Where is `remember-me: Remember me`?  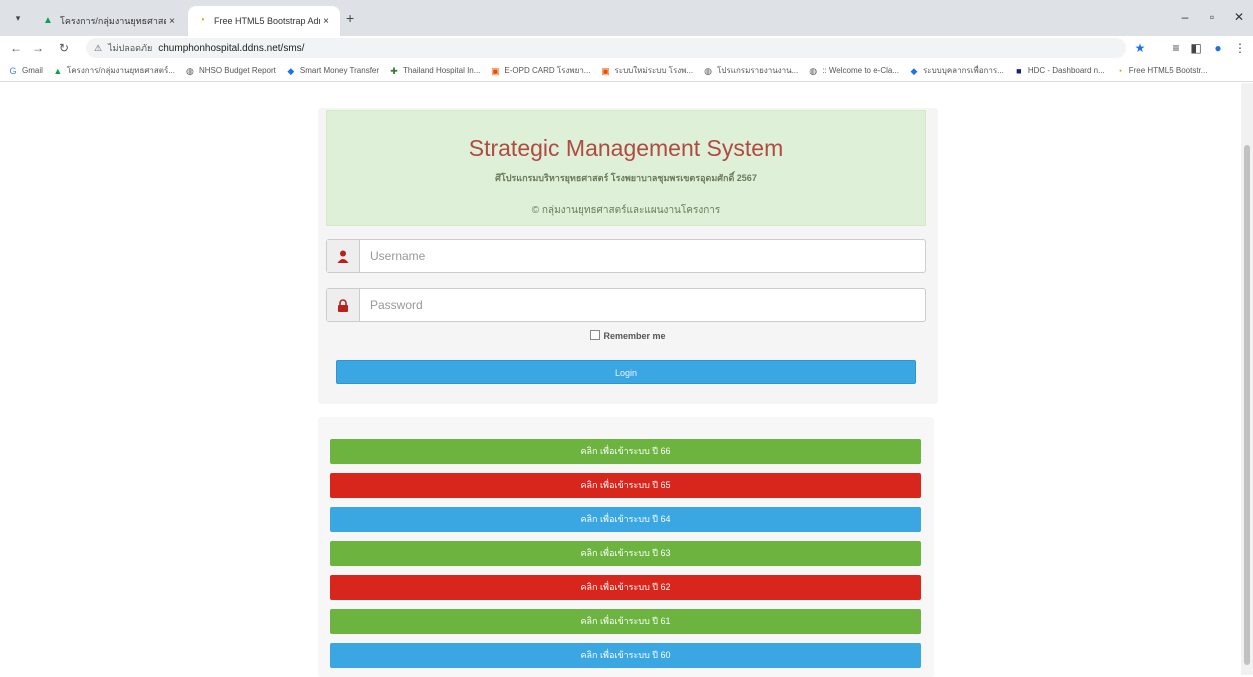 remember-me: Remember me is located at coordinates (628, 335).